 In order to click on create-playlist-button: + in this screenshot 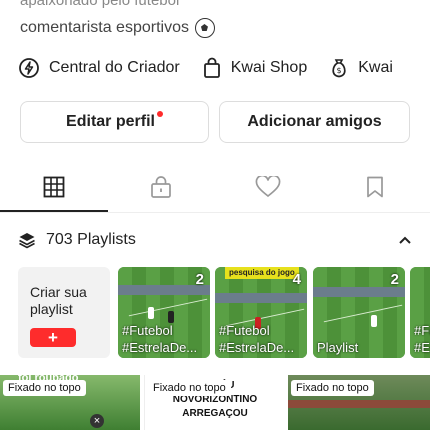, I will do `click(53, 337)`.